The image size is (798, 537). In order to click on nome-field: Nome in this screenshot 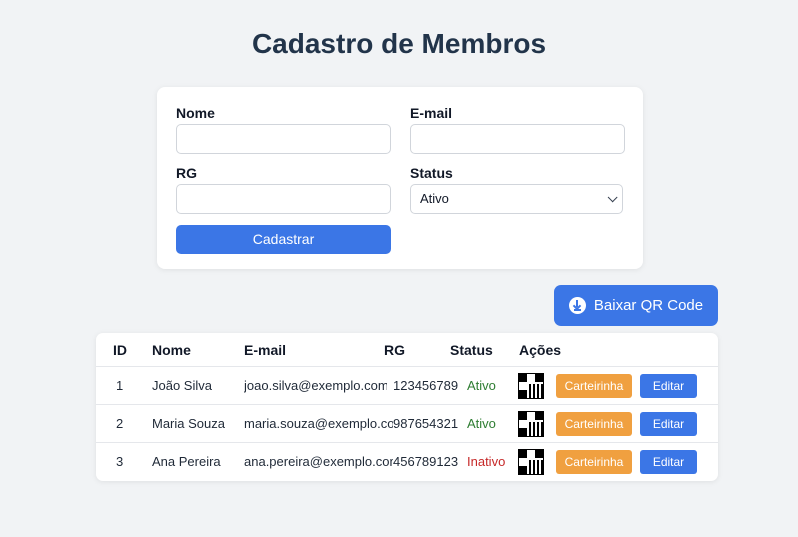, I will do `click(283, 129)`.